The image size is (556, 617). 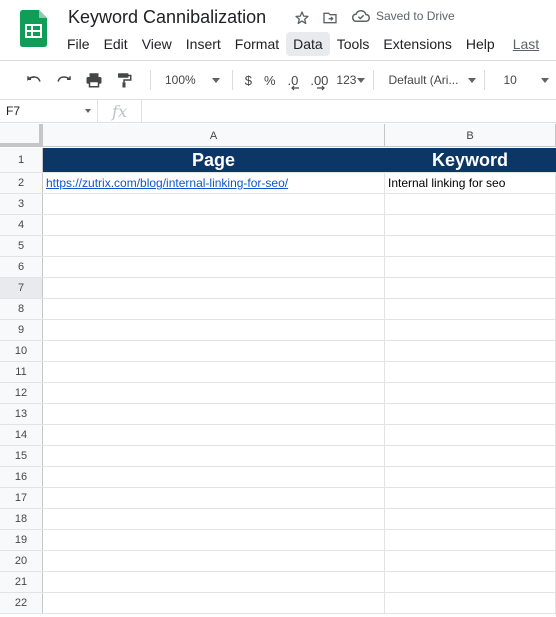 I want to click on last-edit-link: Last, so click(x=526, y=44).